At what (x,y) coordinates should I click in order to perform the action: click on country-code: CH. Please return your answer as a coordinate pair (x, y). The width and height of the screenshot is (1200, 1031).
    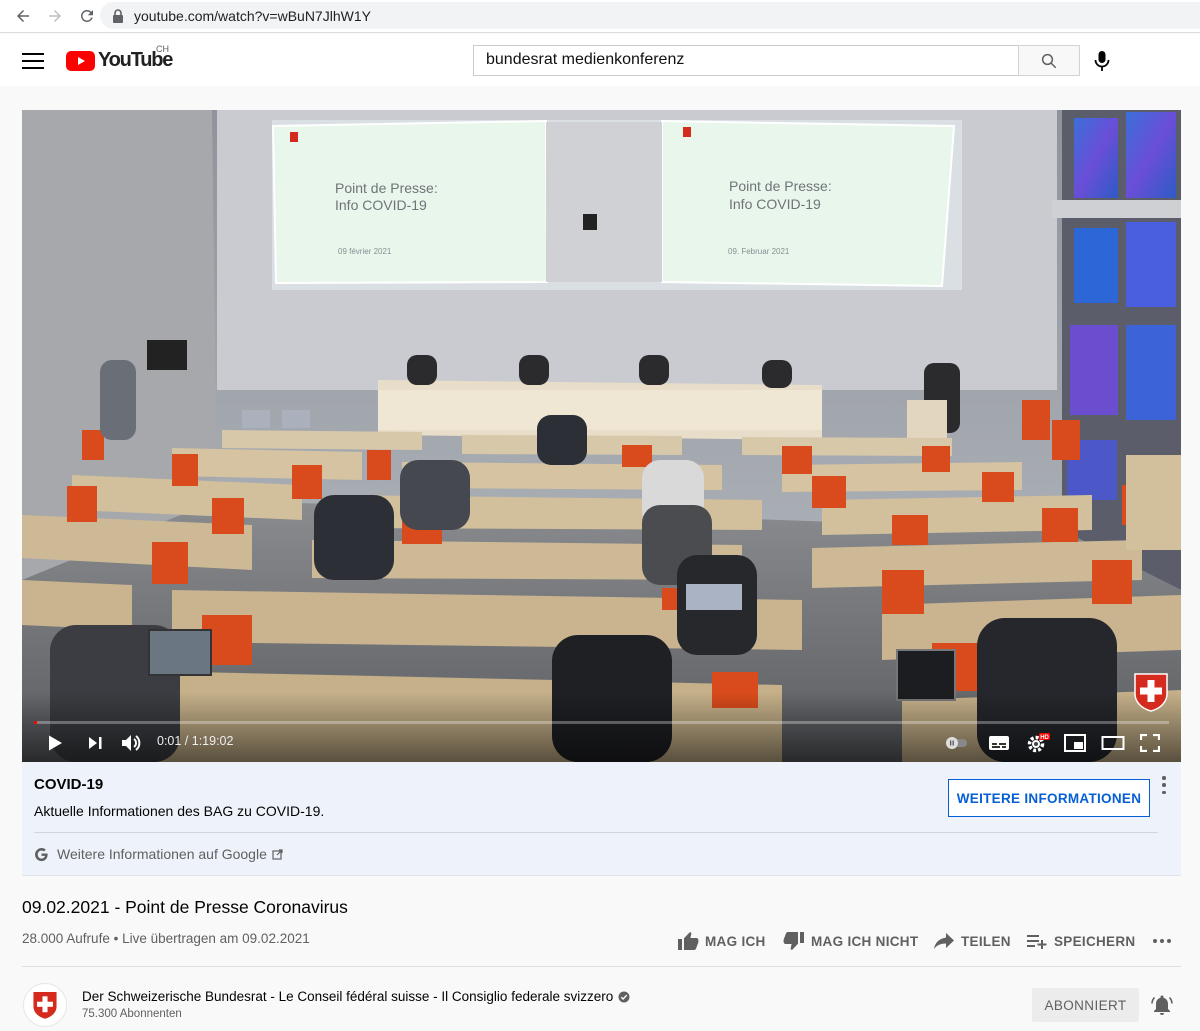
    Looking at the image, I should click on (162, 49).